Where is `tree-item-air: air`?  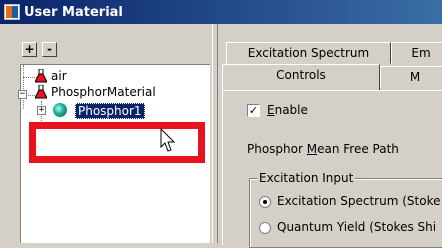
tree-item-air: air is located at coordinates (59, 76).